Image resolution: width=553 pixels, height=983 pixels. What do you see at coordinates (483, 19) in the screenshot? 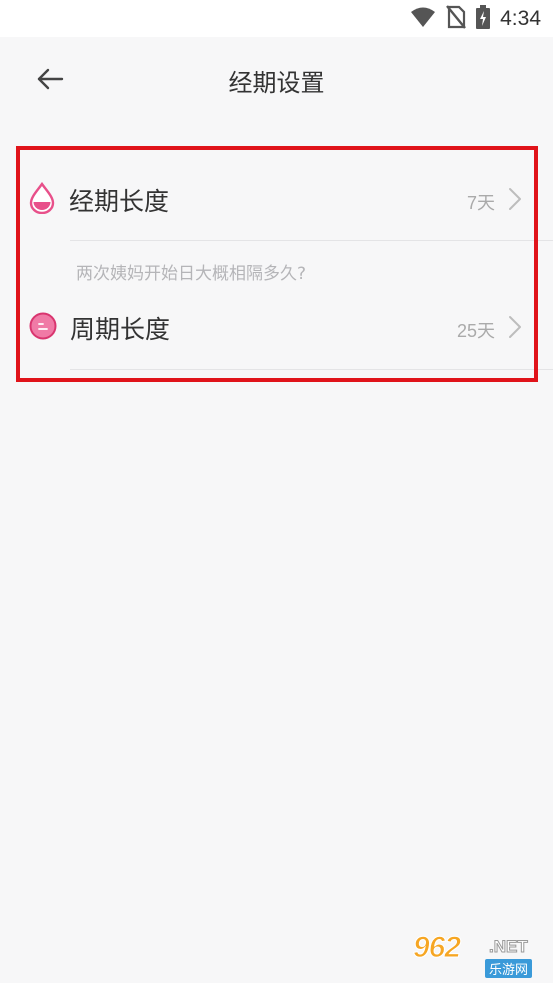
I see `battery-charging-icon` at bounding box center [483, 19].